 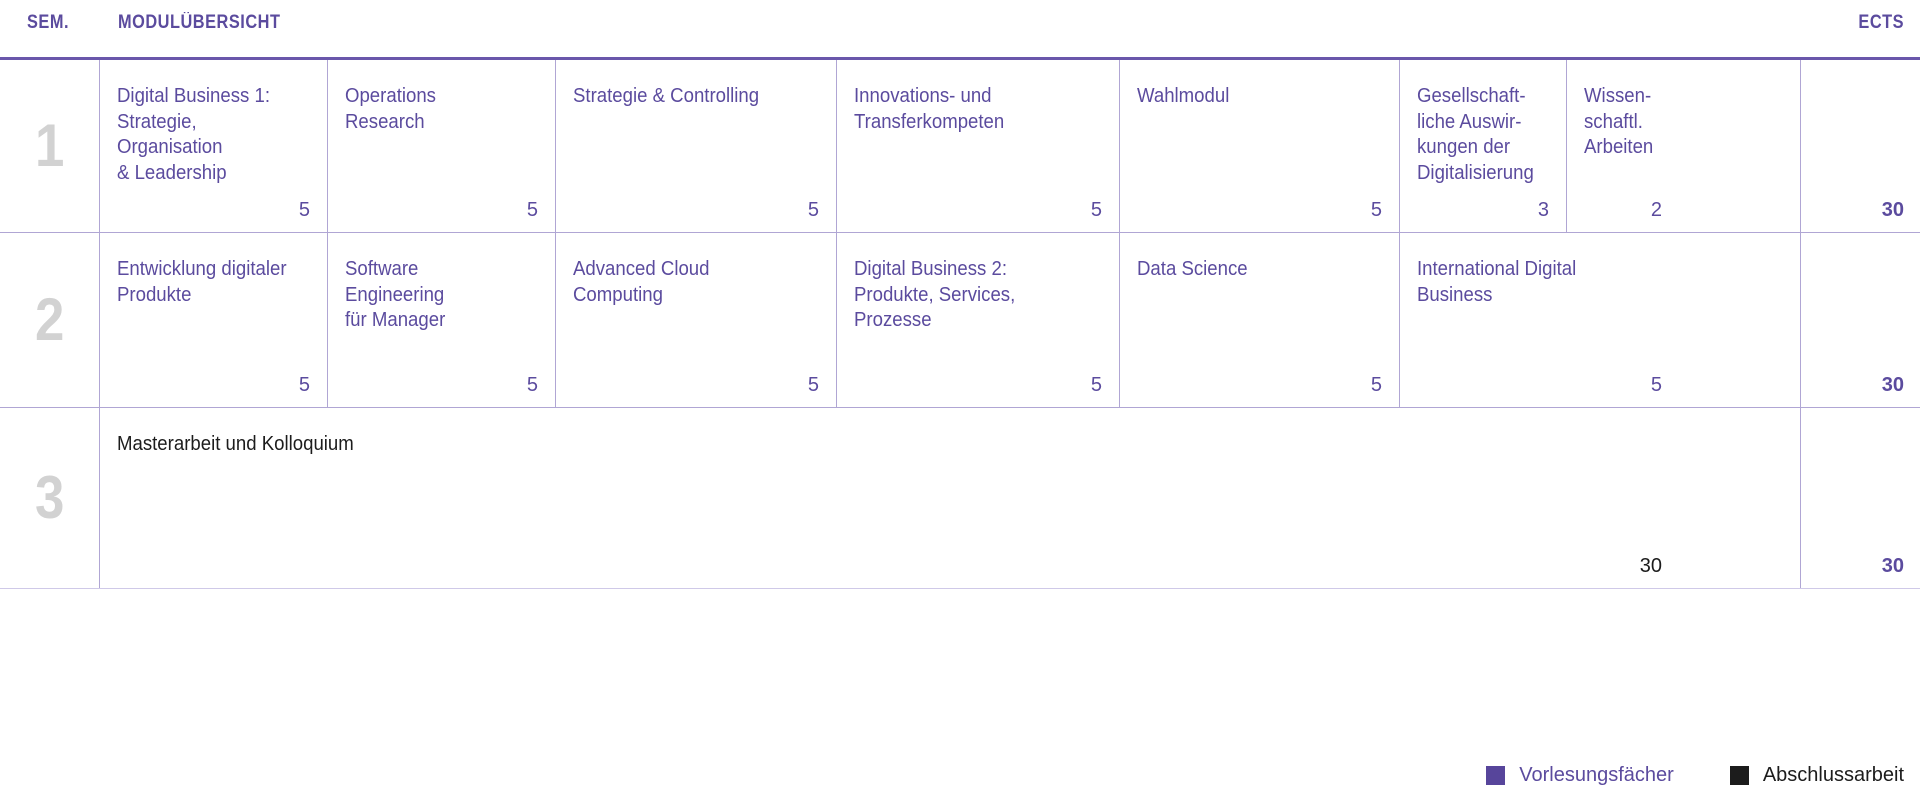 What do you see at coordinates (1543, 210) in the screenshot?
I see `module-ects-value: 3` at bounding box center [1543, 210].